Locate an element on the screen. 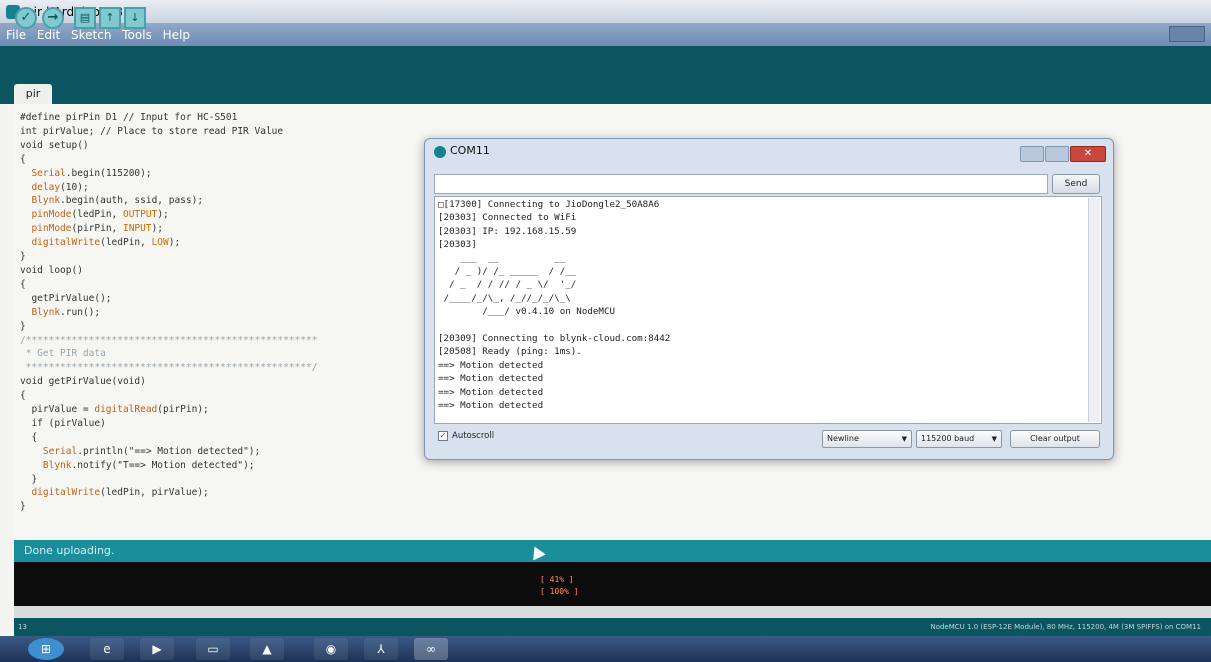 This screenshot has height=662, width=1211. console-line: [ 100% ] is located at coordinates (559, 591).